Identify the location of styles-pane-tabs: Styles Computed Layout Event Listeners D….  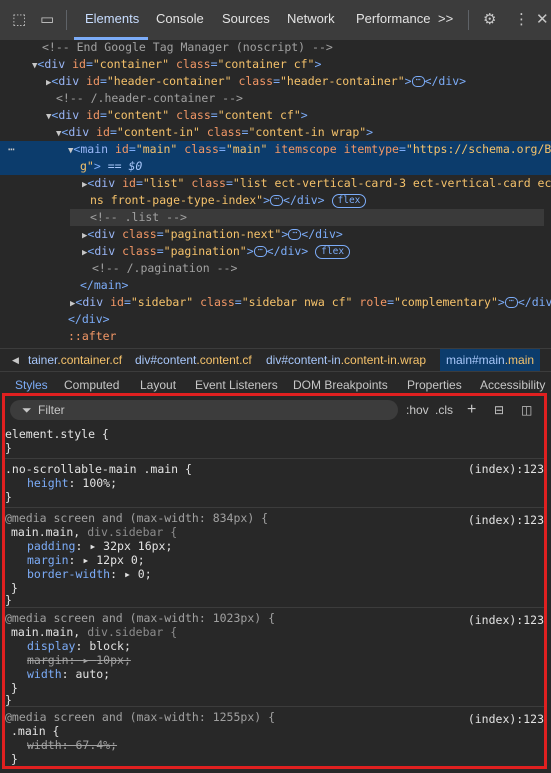
(275, 382).